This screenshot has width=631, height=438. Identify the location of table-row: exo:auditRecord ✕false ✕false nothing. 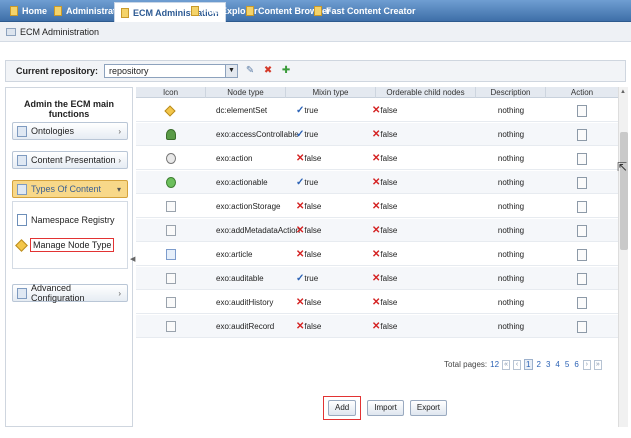
(377, 326).